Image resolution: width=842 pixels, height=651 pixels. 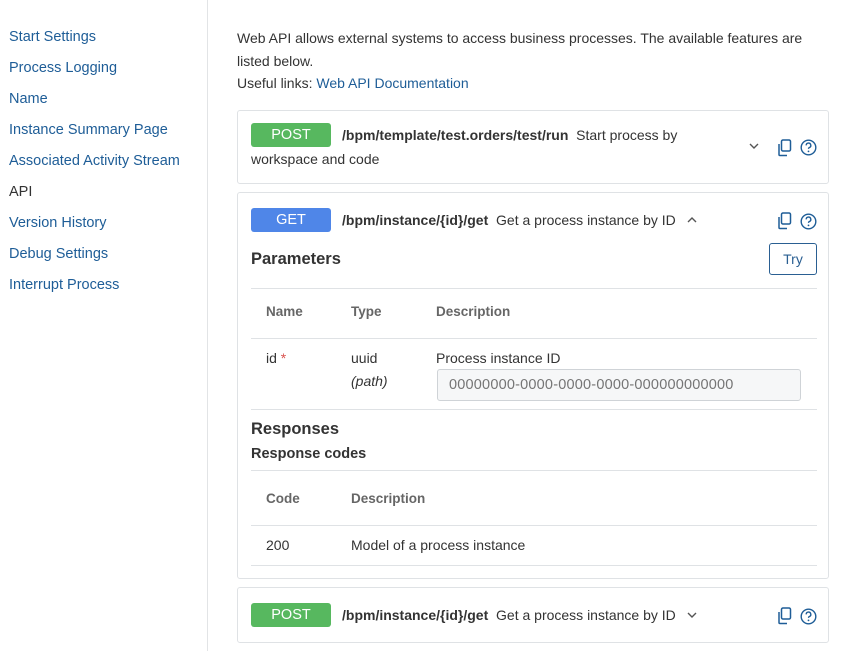 I want to click on responses-title: Responses, so click(x=295, y=429).